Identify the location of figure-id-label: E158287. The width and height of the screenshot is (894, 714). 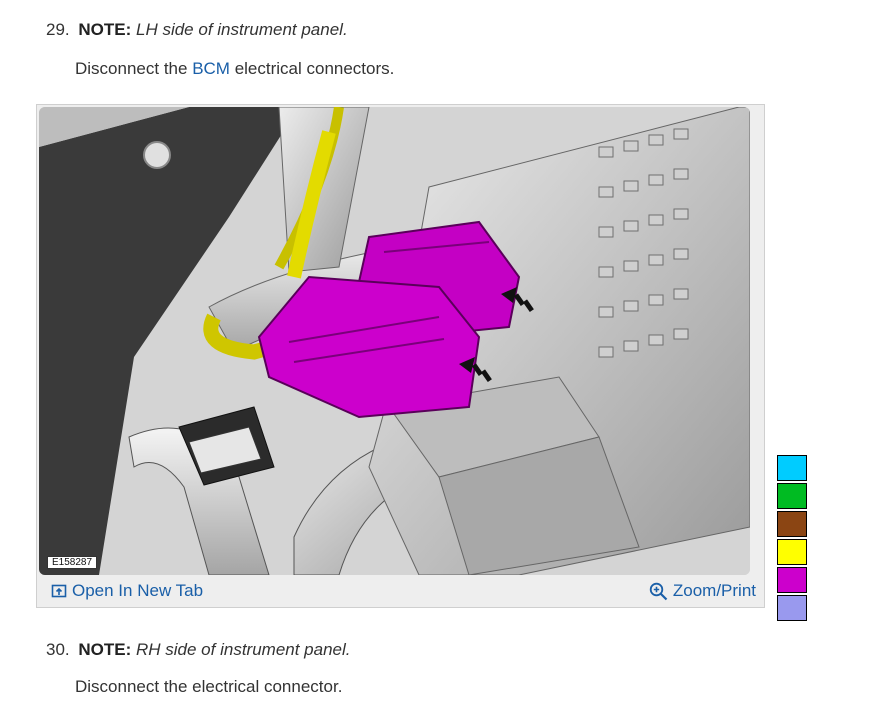
(72, 562).